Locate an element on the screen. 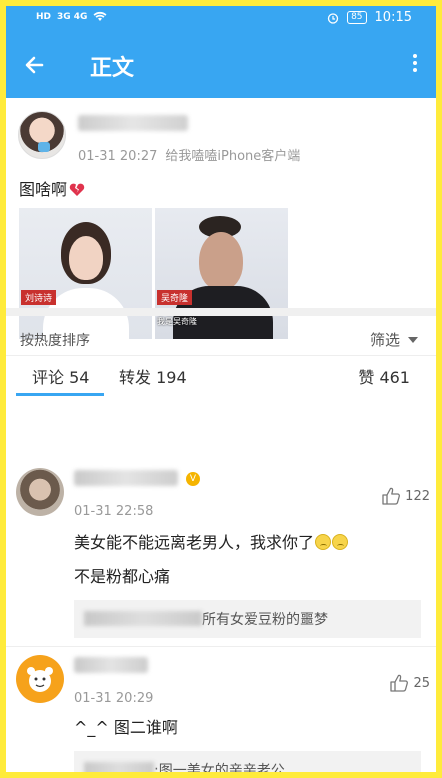  sort-bar: 按热度排序 筛选 is located at coordinates (221, 336).